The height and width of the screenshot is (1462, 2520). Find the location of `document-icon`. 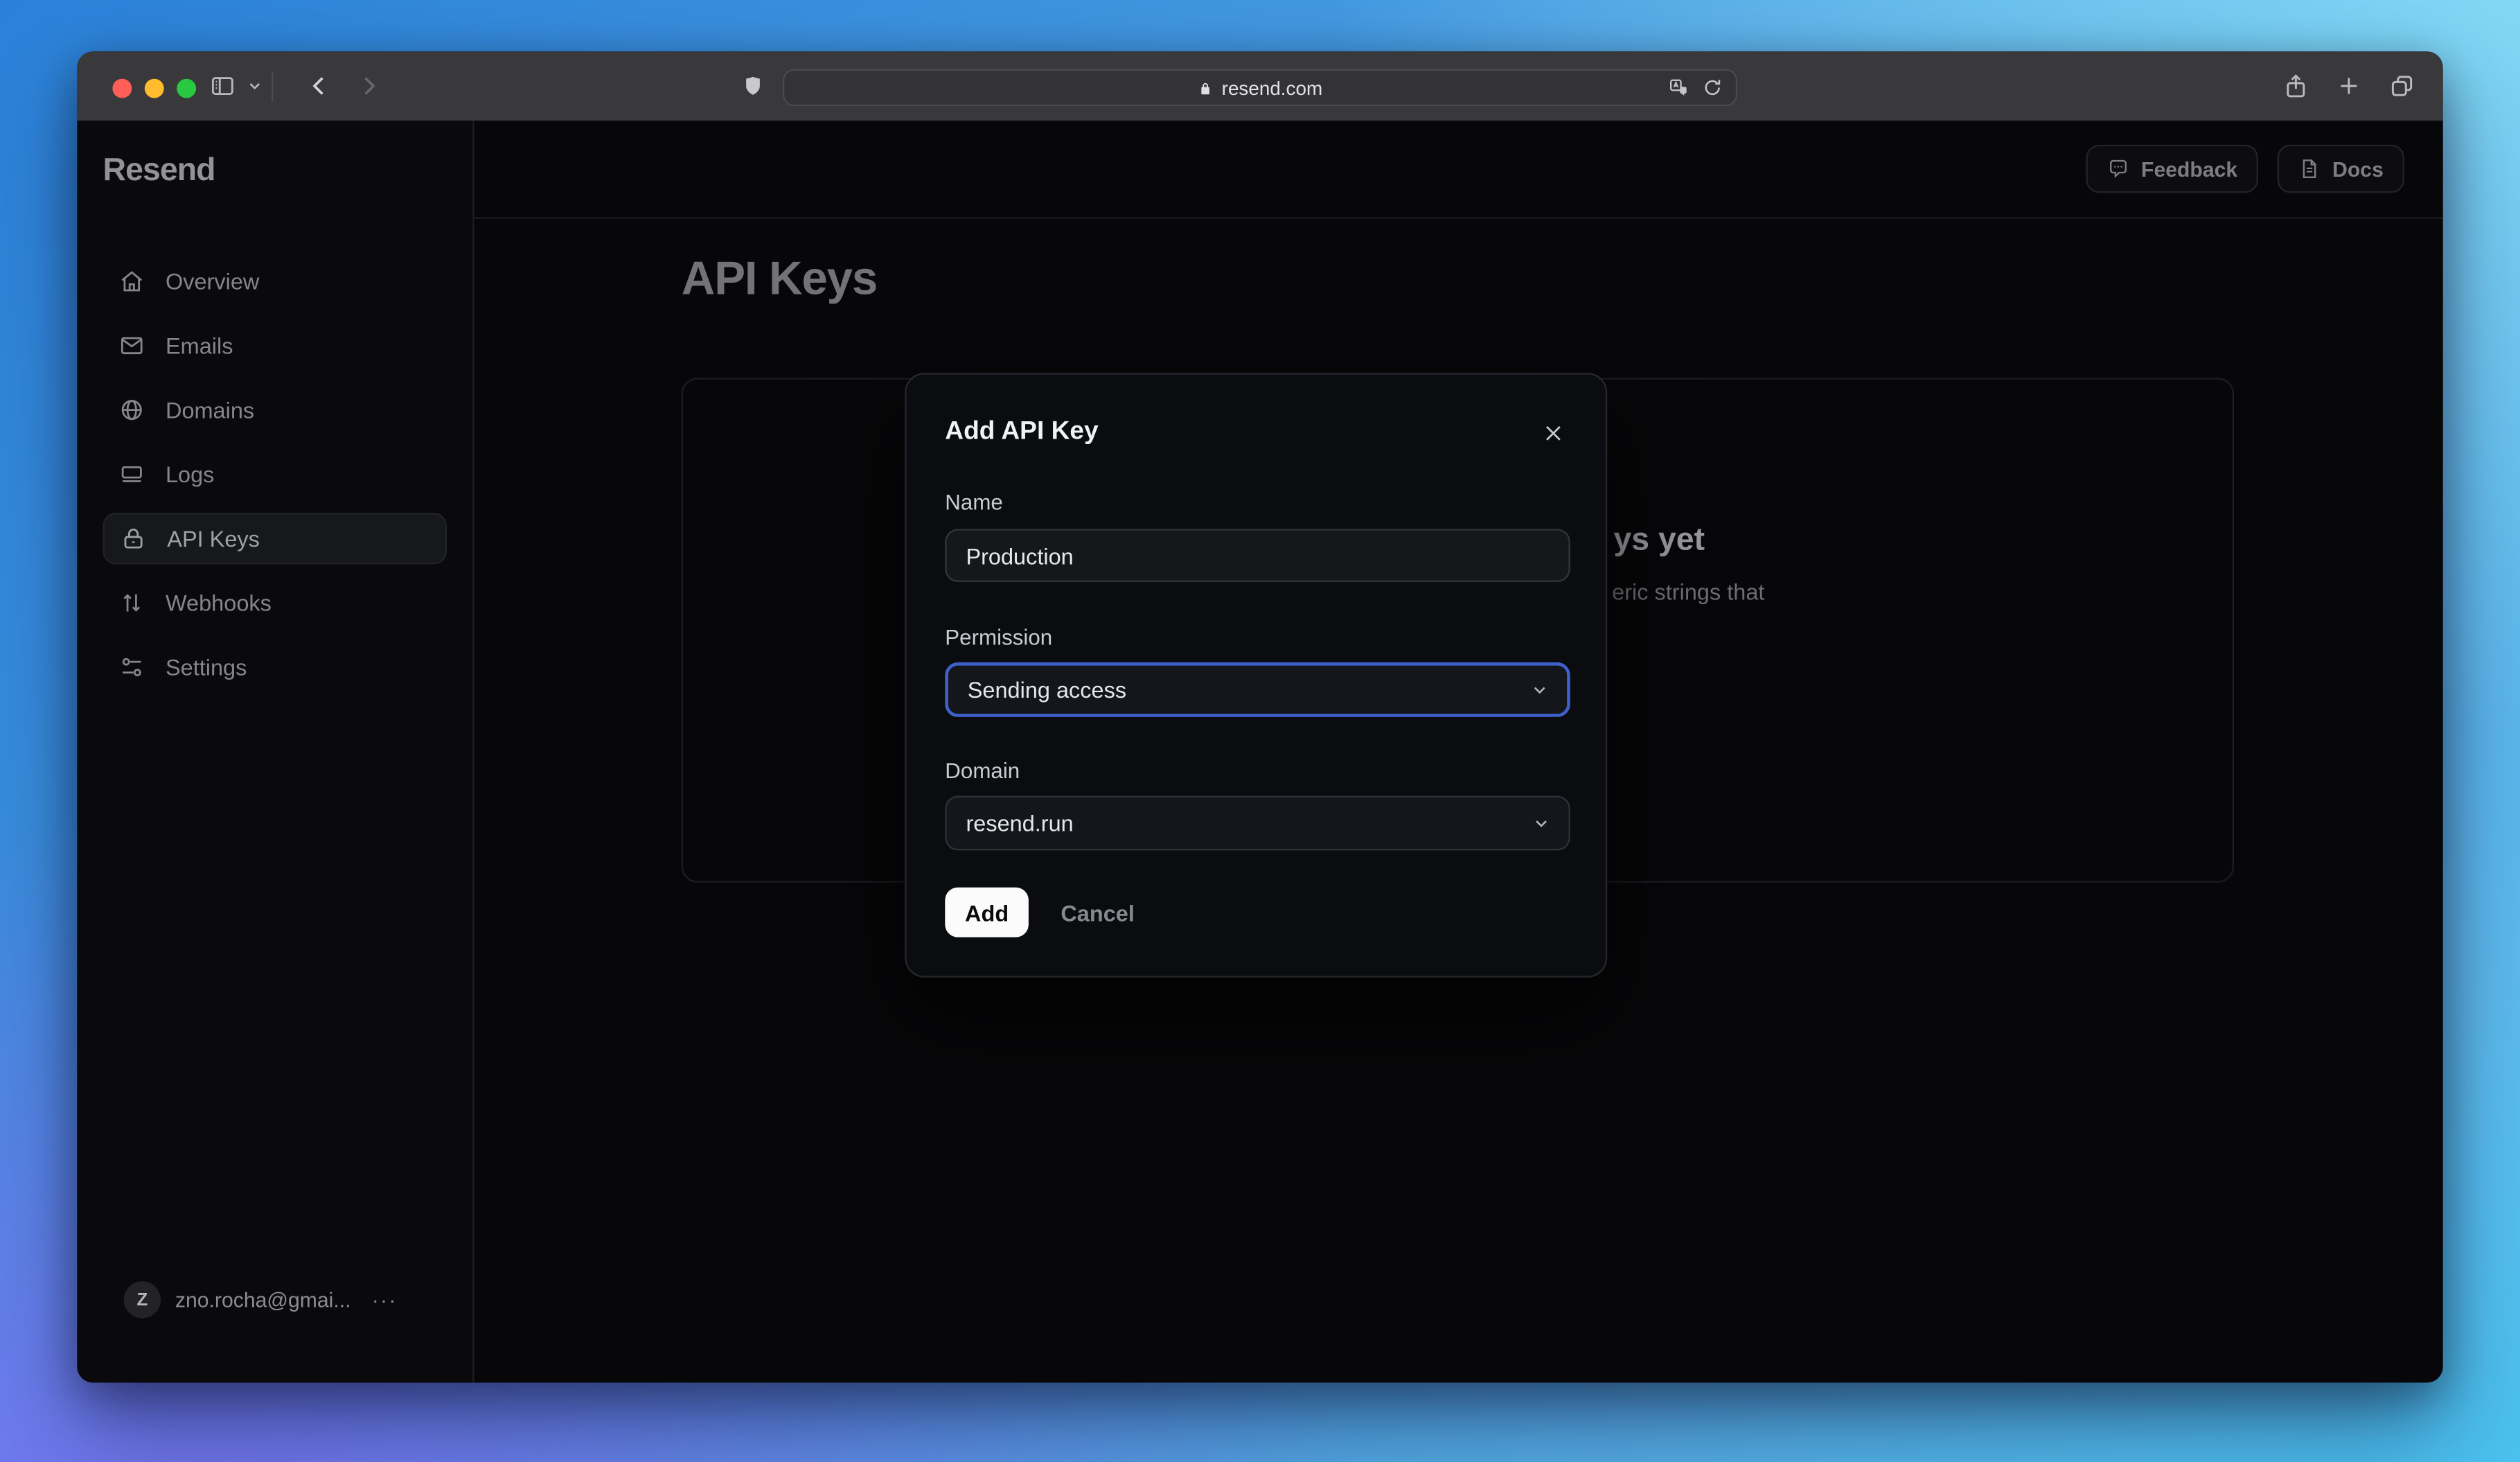

document-icon is located at coordinates (2309, 168).